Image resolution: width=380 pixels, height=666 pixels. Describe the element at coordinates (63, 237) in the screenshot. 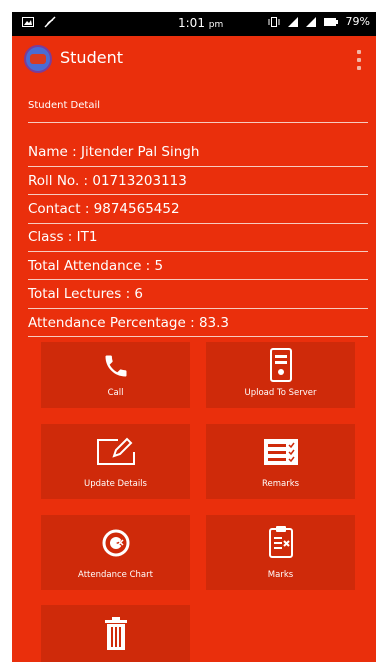

I see `student-class: Class : IT1` at that location.